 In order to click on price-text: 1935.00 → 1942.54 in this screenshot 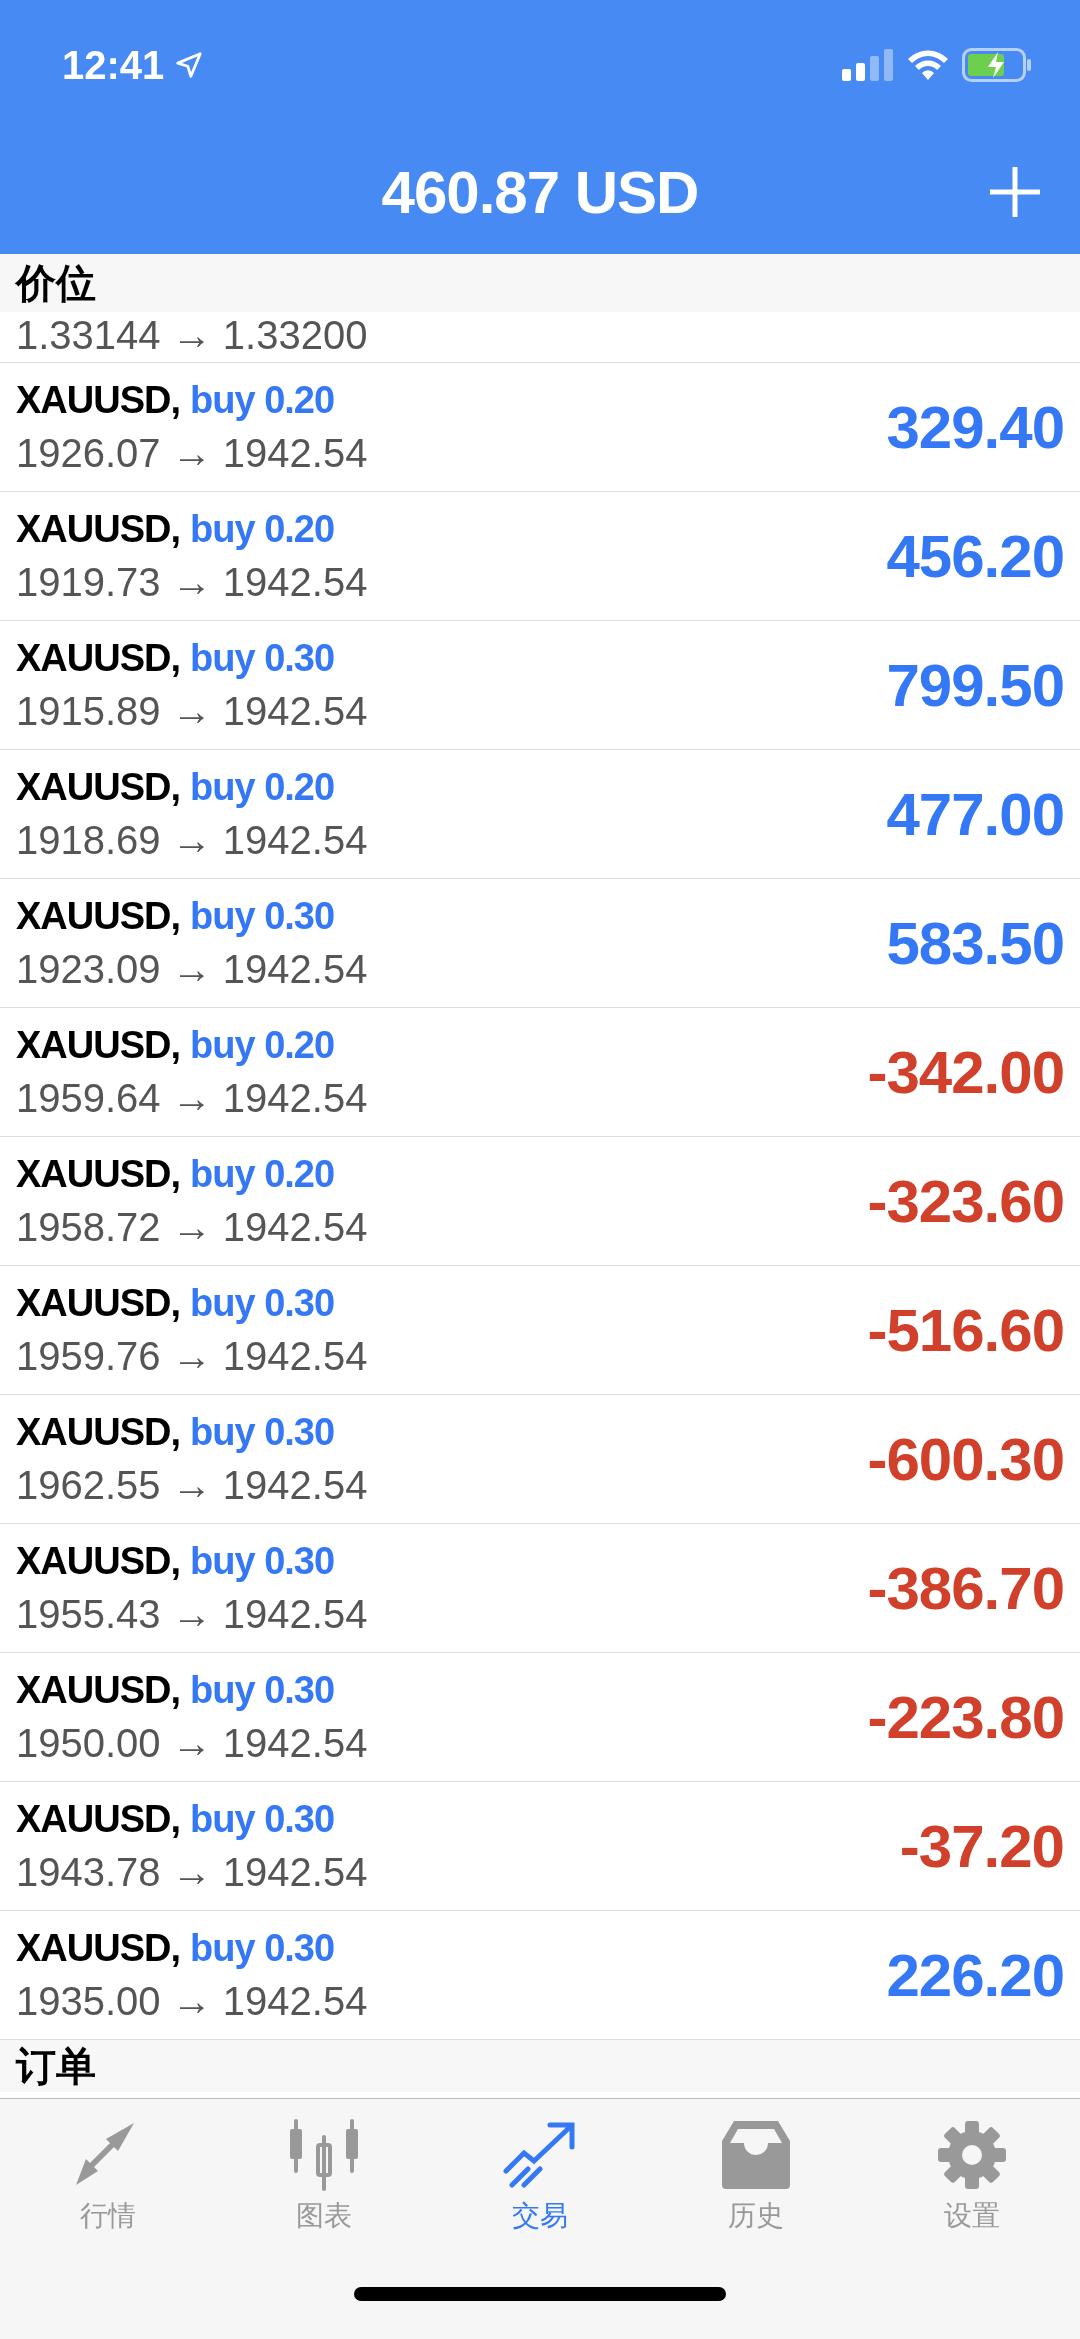, I will do `click(192, 2000)`.